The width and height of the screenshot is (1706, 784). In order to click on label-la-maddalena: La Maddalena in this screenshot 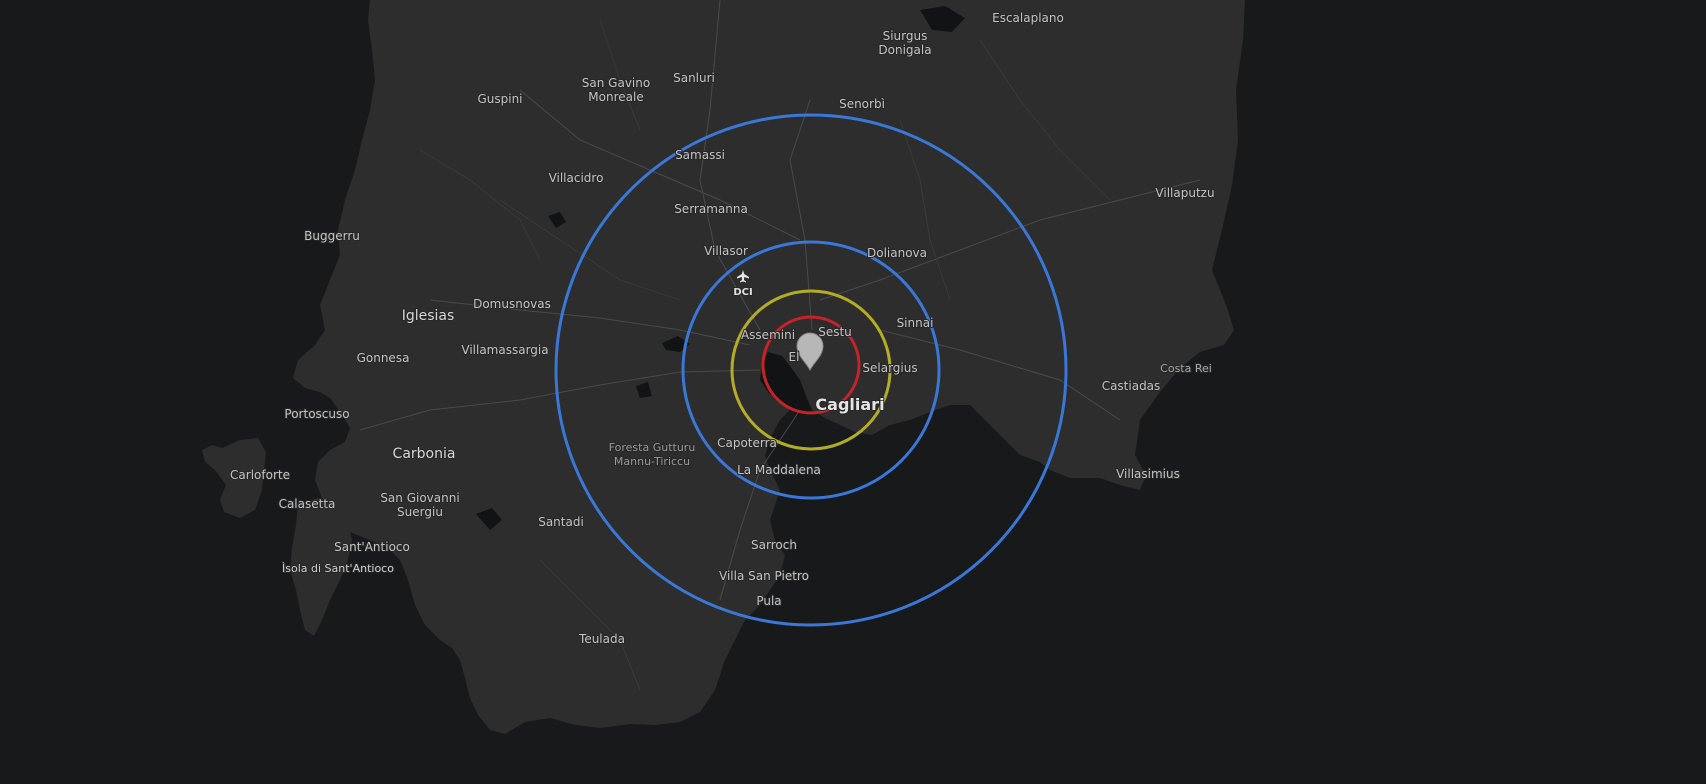, I will do `click(779, 470)`.